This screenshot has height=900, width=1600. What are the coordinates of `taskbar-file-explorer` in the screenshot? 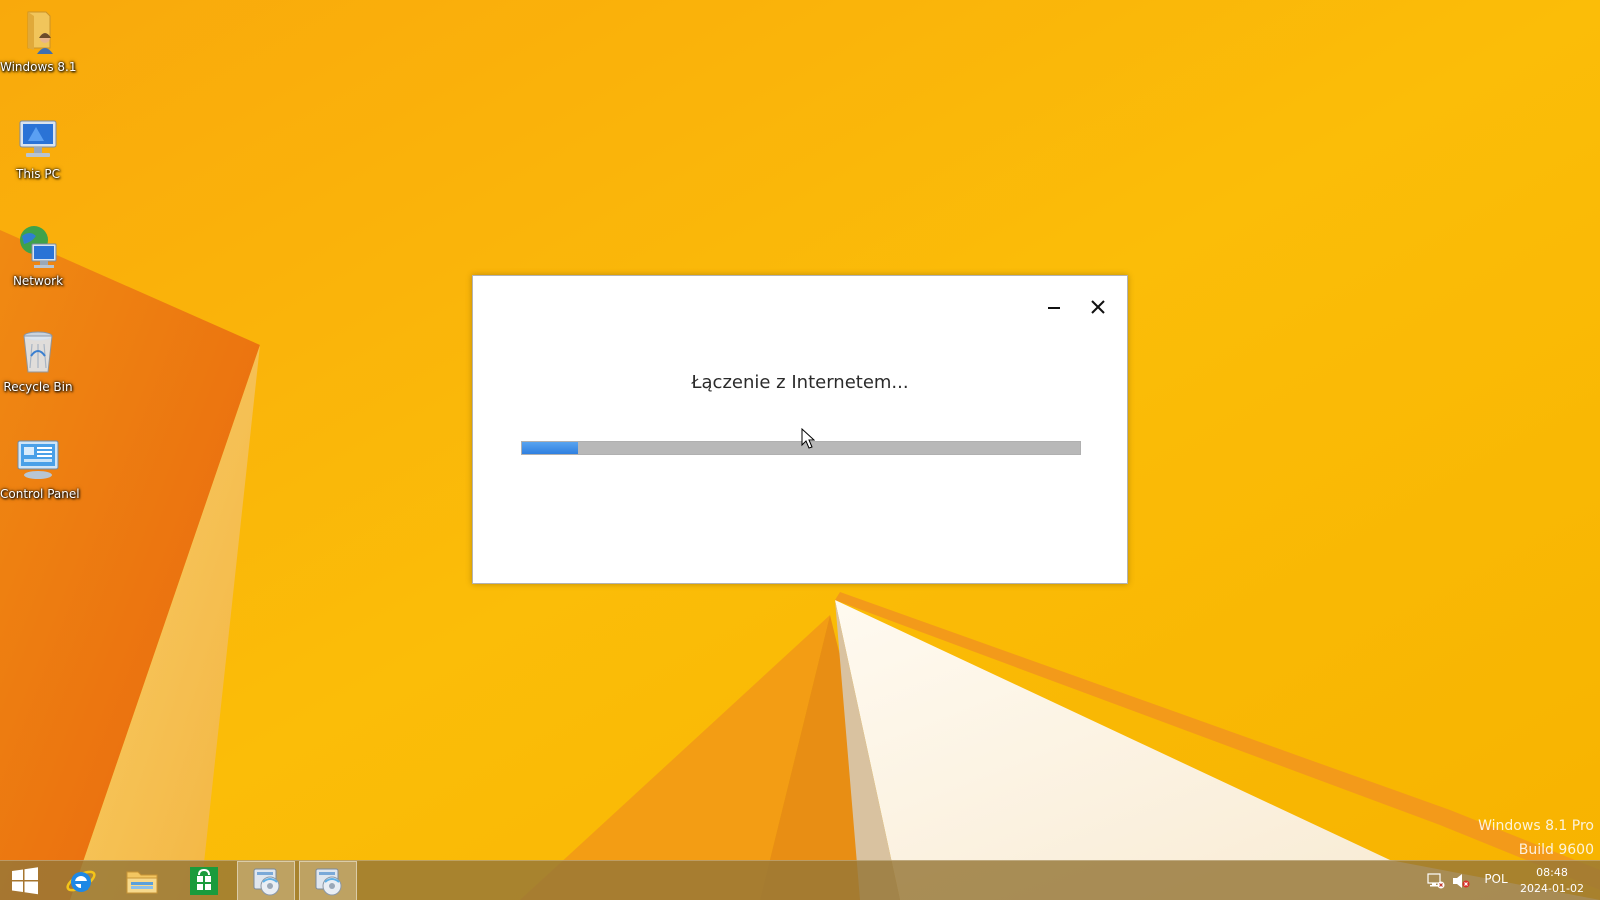 It's located at (142, 880).